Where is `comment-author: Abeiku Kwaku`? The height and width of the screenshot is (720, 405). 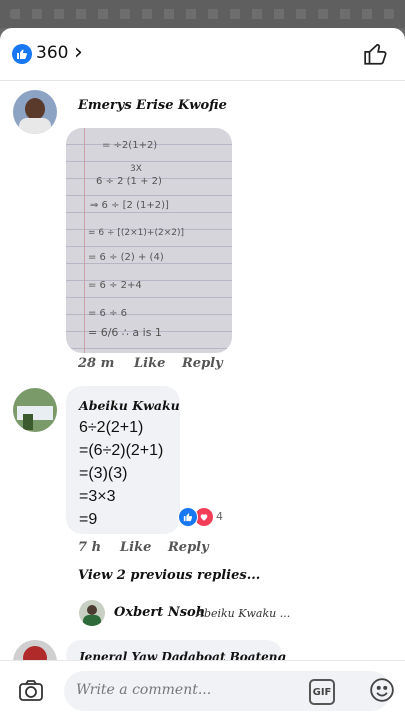 comment-author: Abeiku Kwaku is located at coordinates (129, 405).